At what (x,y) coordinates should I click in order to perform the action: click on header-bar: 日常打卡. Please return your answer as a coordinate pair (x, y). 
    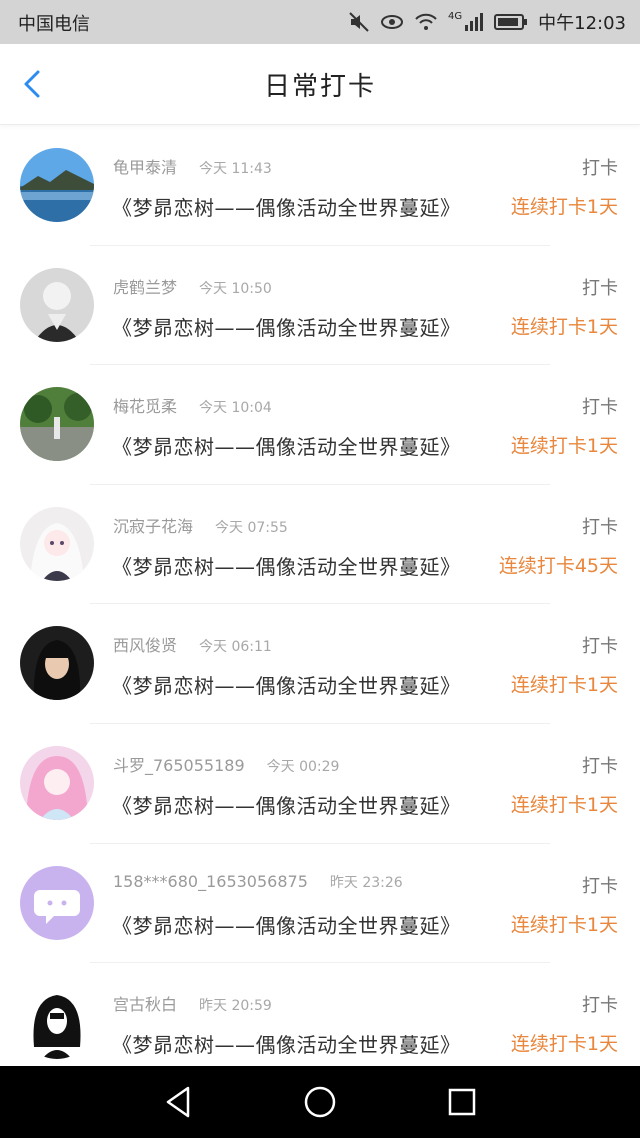
    Looking at the image, I should click on (320, 84).